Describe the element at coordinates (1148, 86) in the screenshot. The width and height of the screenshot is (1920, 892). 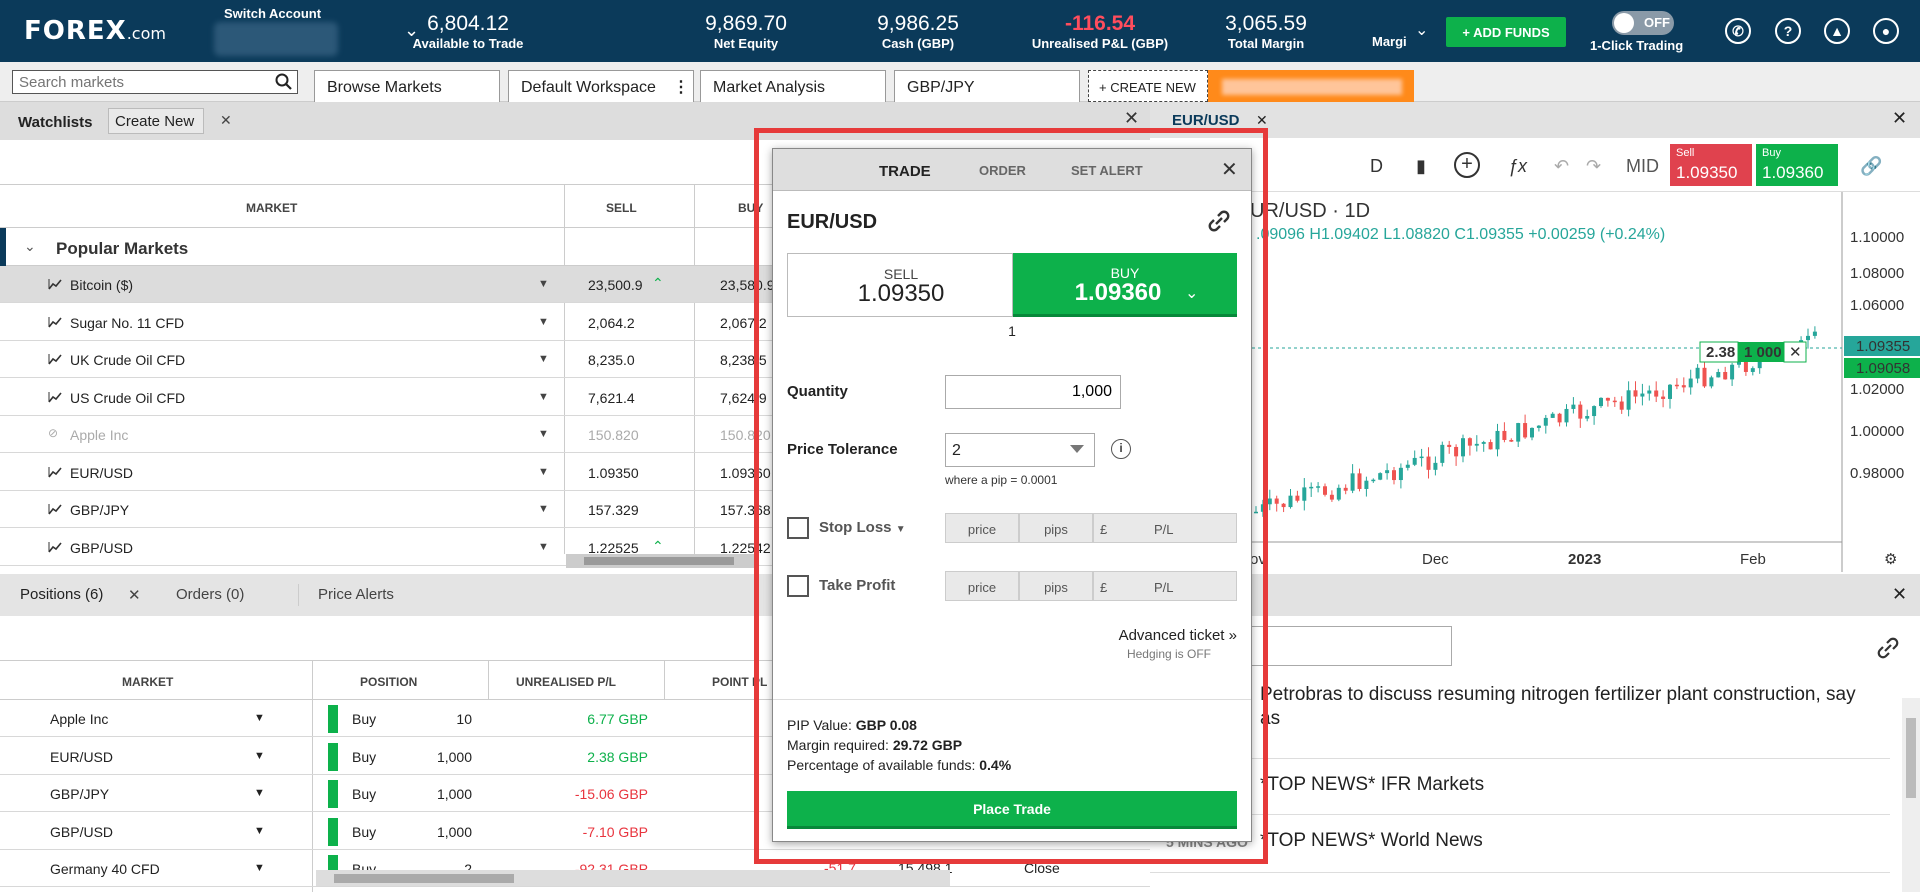
I see `create-new-tab-button: + CREATE NEW` at that location.